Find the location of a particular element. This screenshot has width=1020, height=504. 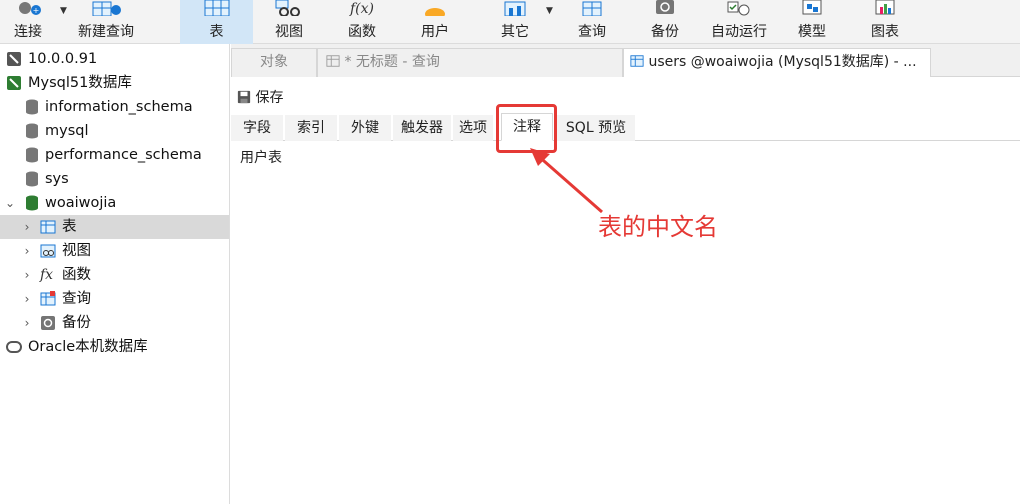

tree-item-queries: › 查询 is located at coordinates (114, 299).